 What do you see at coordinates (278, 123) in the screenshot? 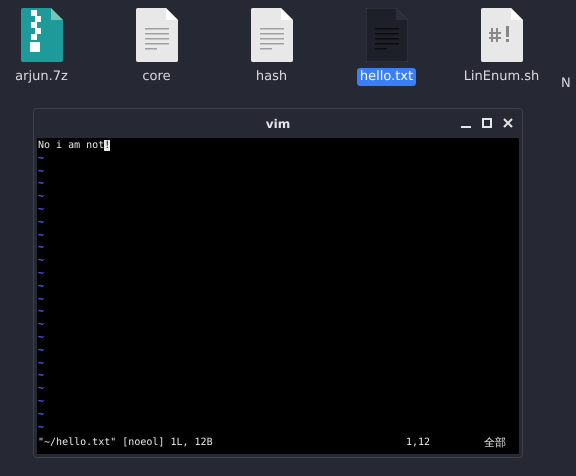
I see `window-title: vim` at bounding box center [278, 123].